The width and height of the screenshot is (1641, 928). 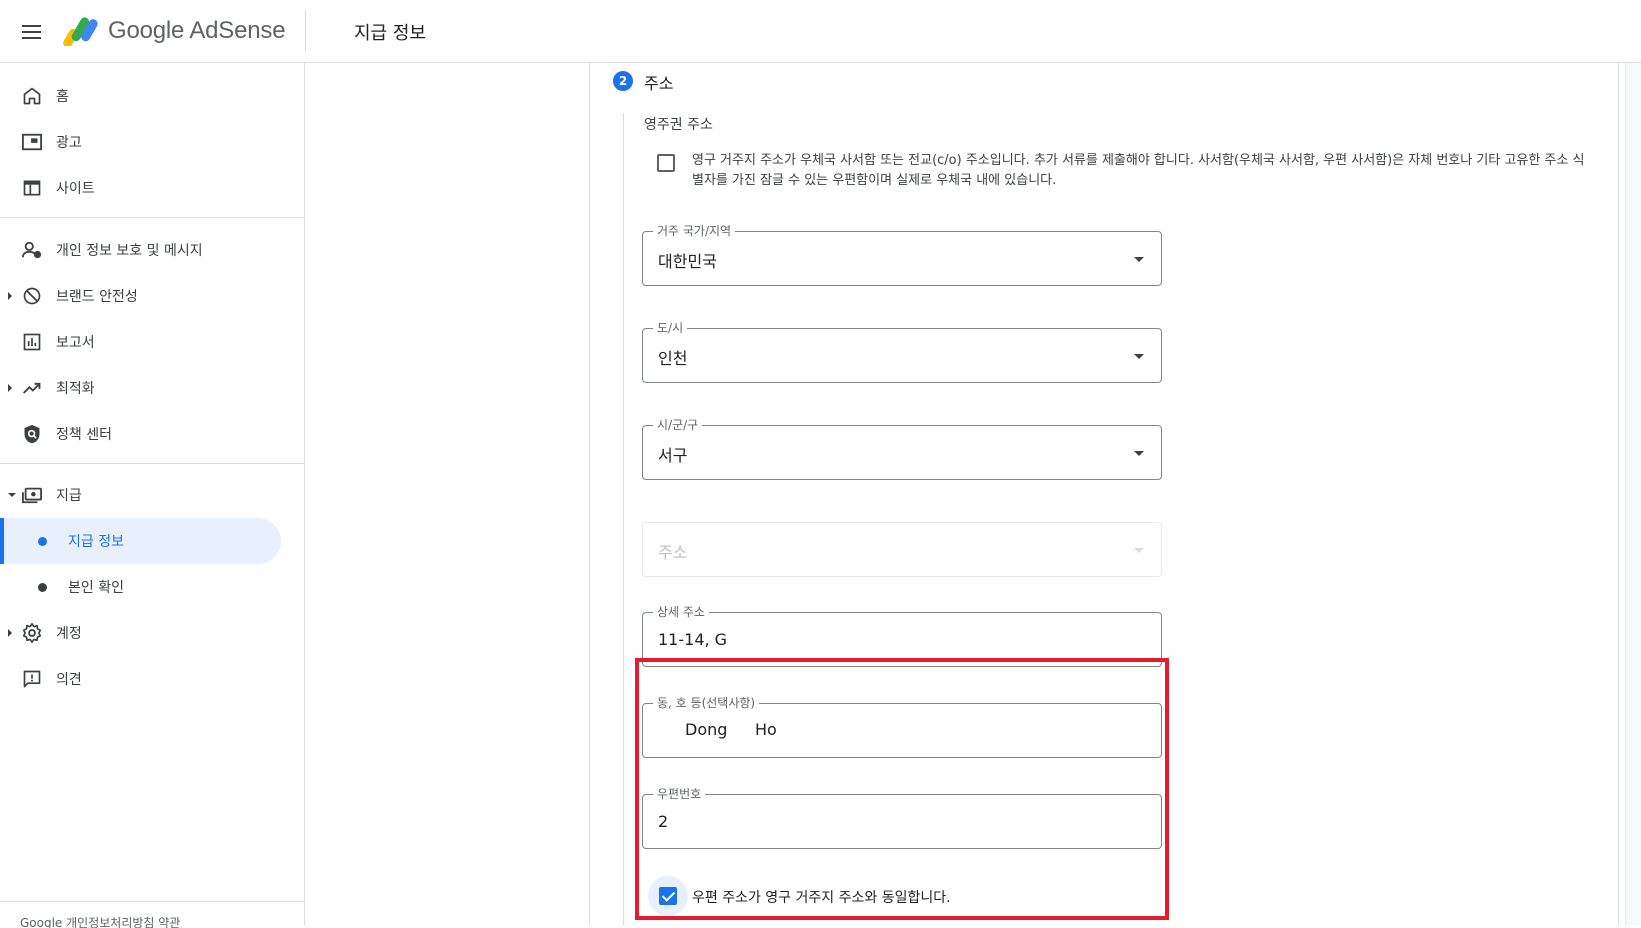 I want to click on top-app-bar: Google AdSense 지급 정보, so click(x=820, y=31).